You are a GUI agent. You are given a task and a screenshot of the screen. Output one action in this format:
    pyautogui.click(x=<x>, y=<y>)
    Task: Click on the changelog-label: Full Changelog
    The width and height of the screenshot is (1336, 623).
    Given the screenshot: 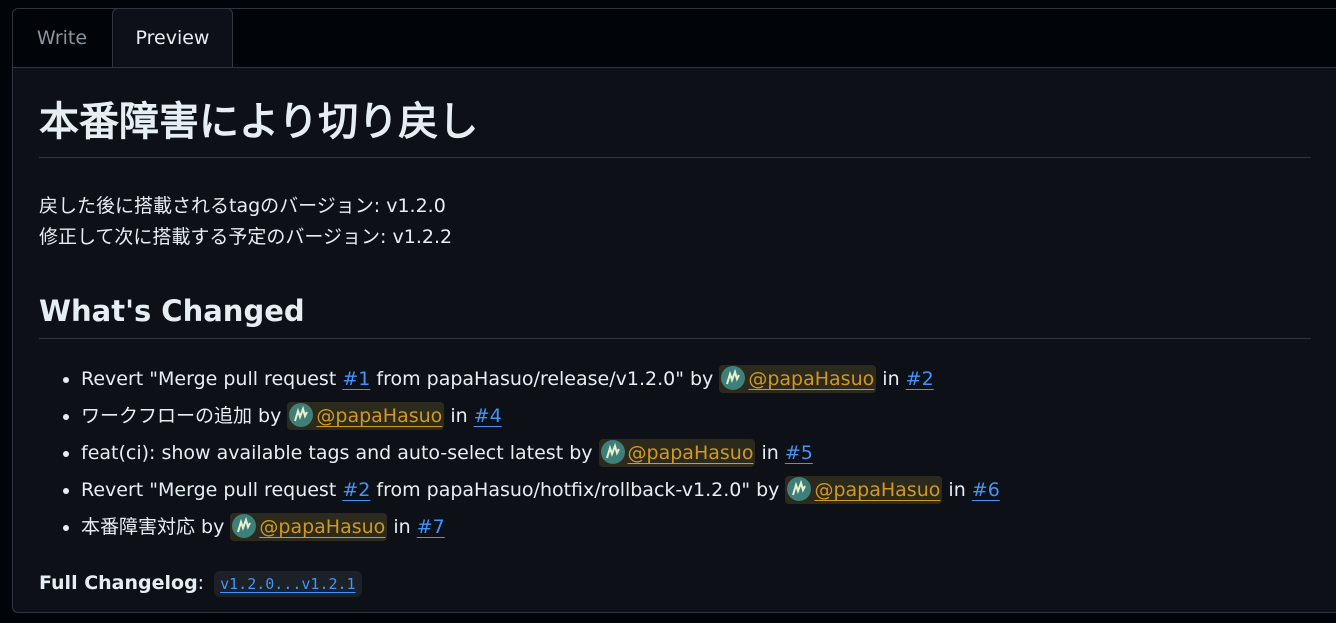 What is the action you would take?
    pyautogui.click(x=118, y=583)
    